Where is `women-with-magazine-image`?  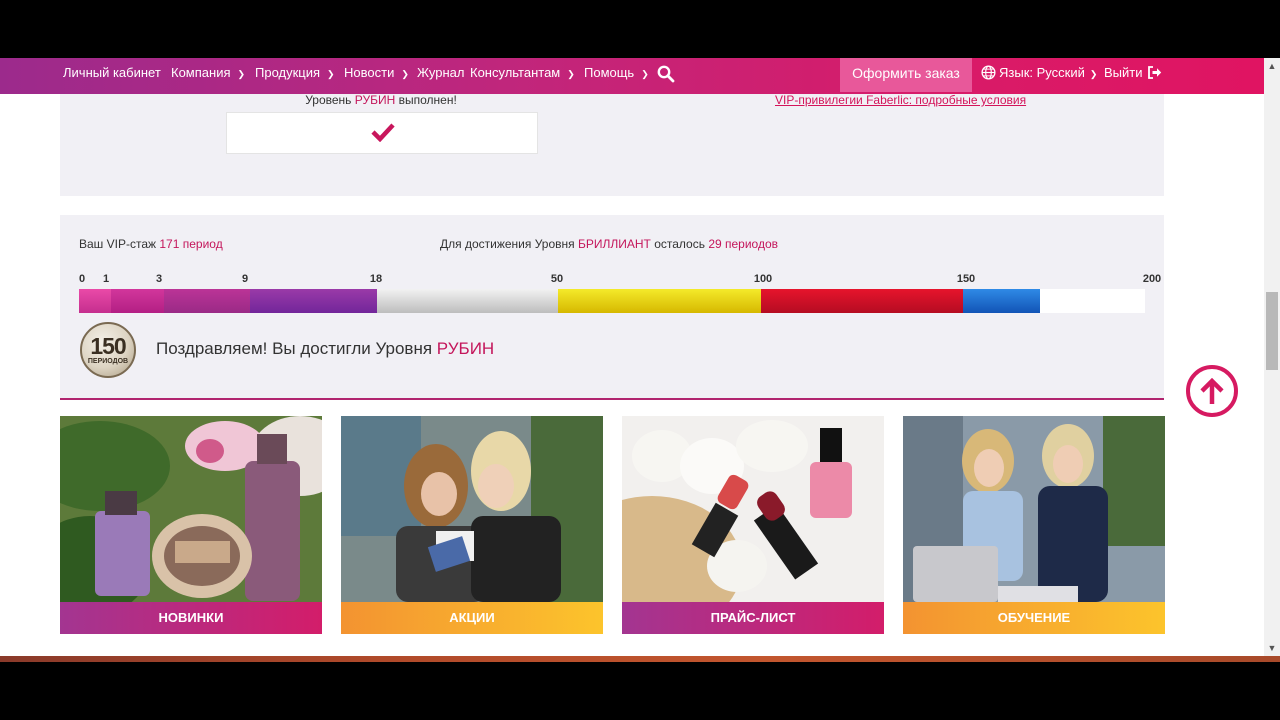
women-with-magazine-image is located at coordinates (472, 509).